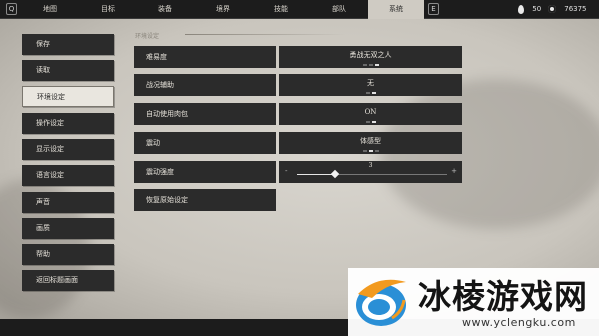 The height and width of the screenshot is (336, 599). What do you see at coordinates (265, 34) in the screenshot?
I see `section-divider` at bounding box center [265, 34].